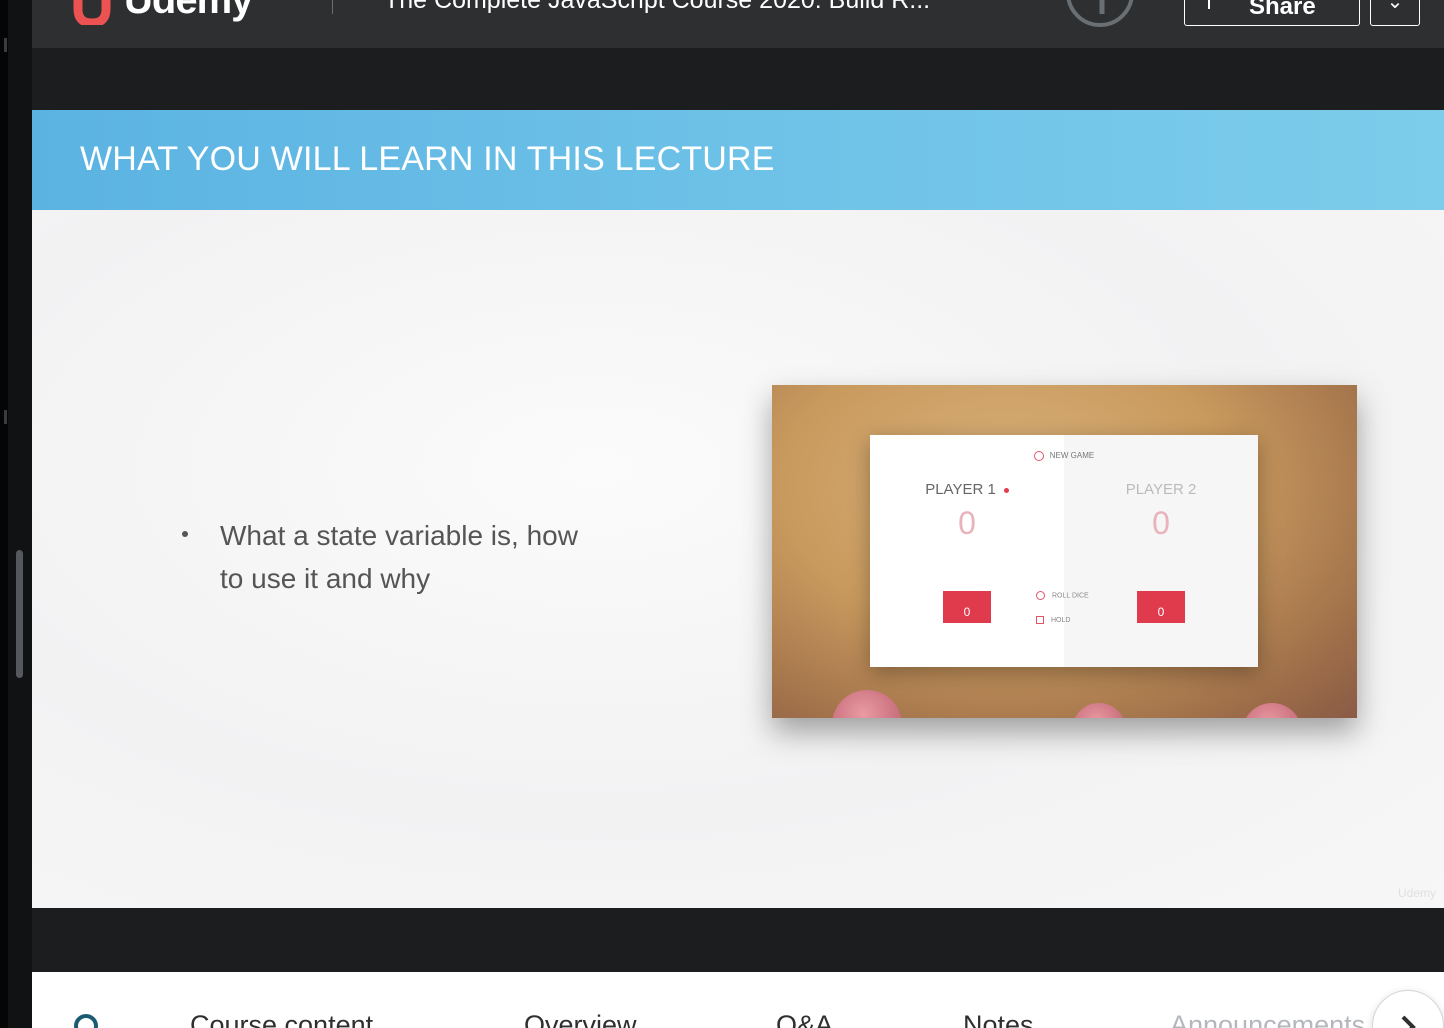 The height and width of the screenshot is (1028, 1444). Describe the element at coordinates (998, 1019) in the screenshot. I see `tab-notes: Notes` at that location.